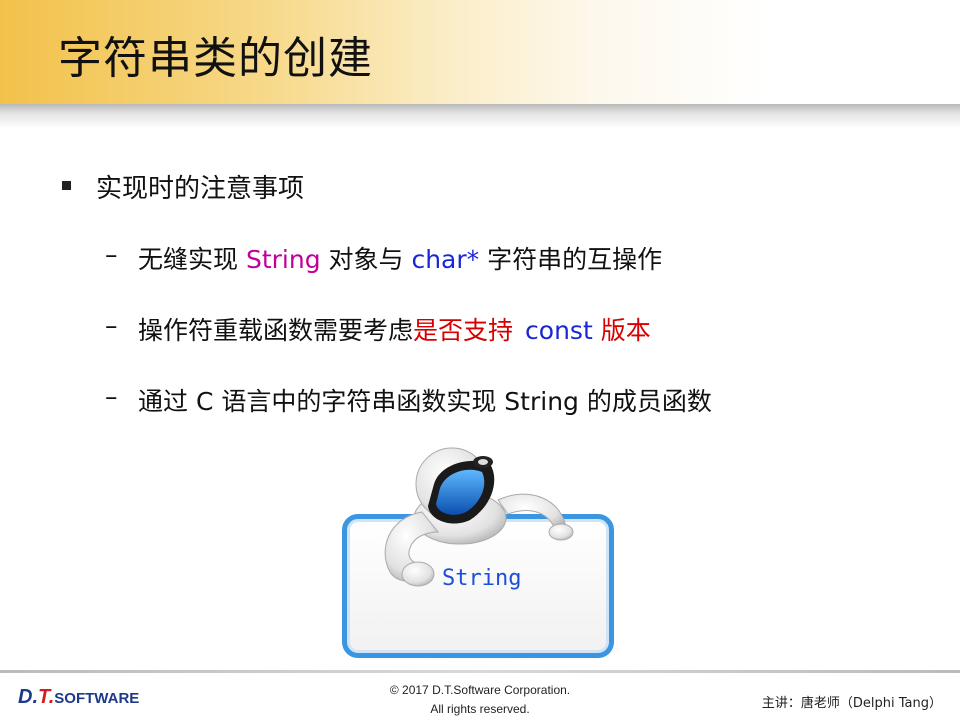 The width and height of the screenshot is (960, 720). What do you see at coordinates (479, 517) in the screenshot?
I see `robot-figure-icon` at bounding box center [479, 517].